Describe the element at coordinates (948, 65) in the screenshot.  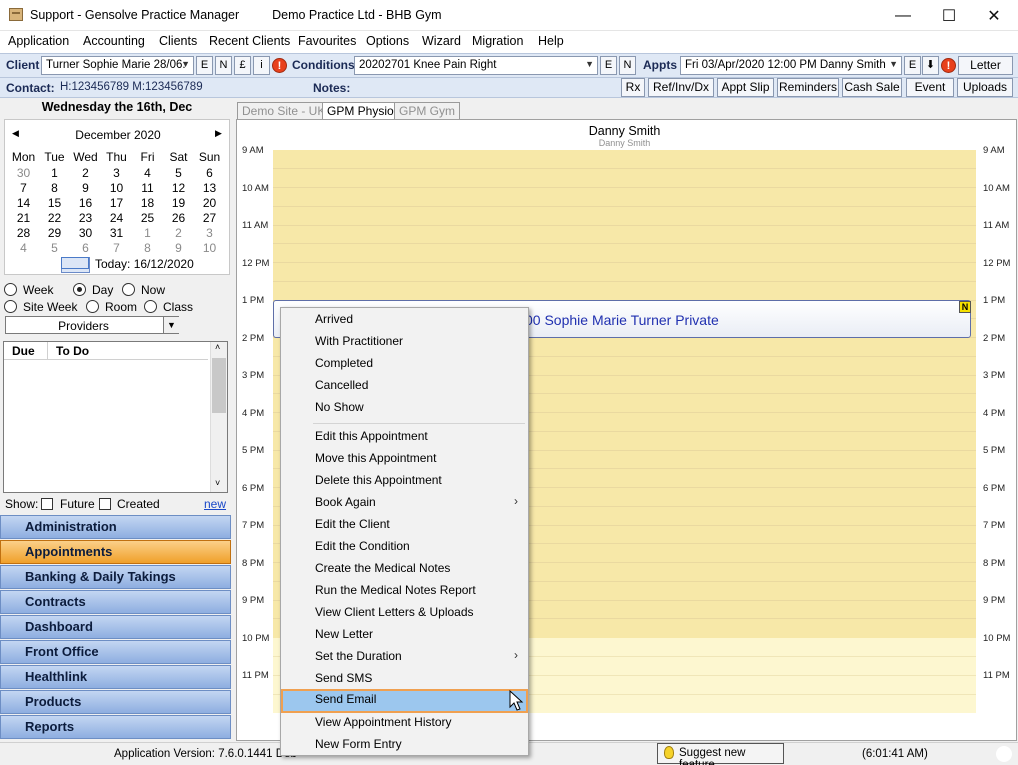
I see `appt-alert-icon: !` at that location.